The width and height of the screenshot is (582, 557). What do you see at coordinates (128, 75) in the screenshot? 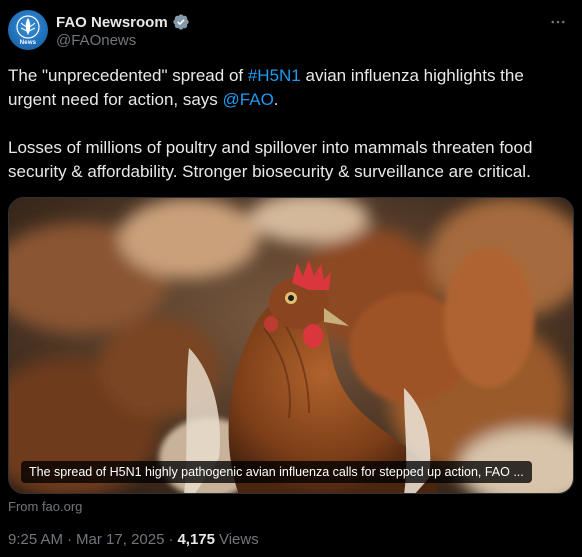
I see `tweet-text-segment: The "unprecedented" spread of` at bounding box center [128, 75].